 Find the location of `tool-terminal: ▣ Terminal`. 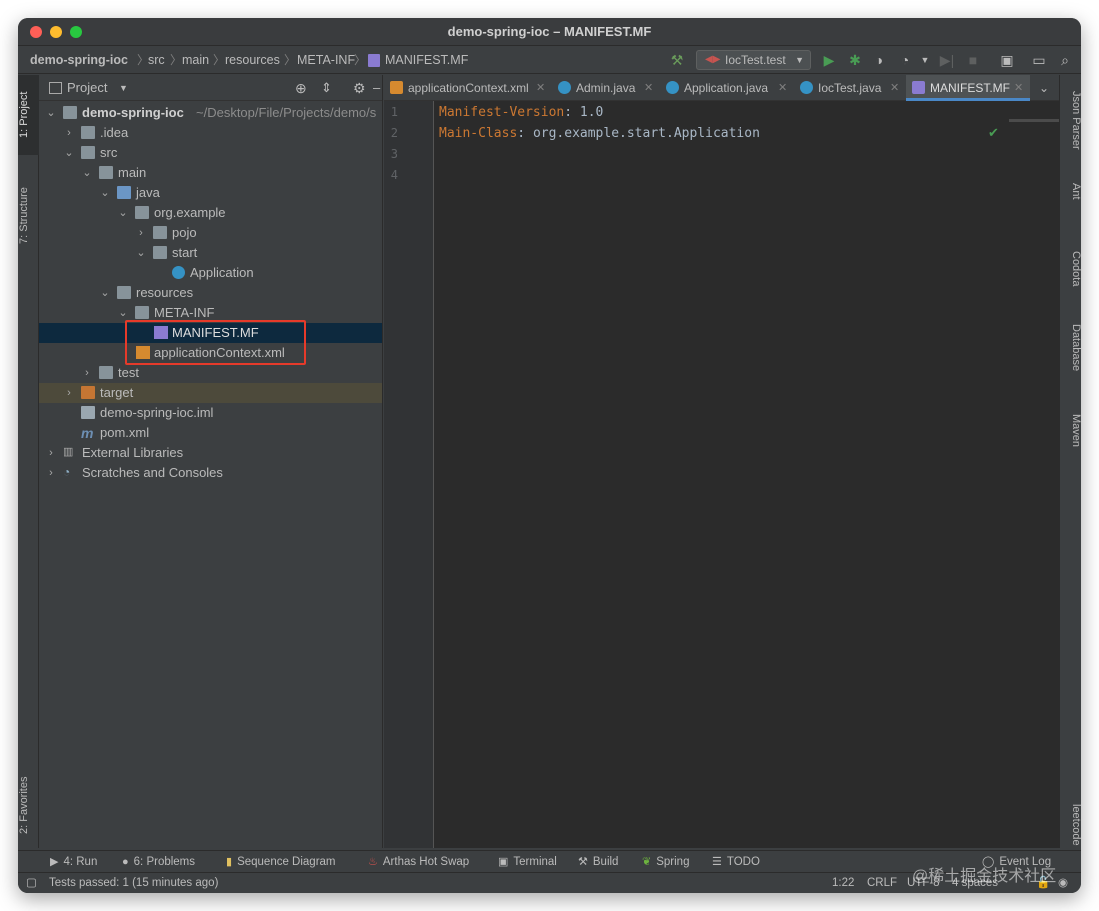

tool-terminal: ▣ Terminal is located at coordinates (527, 862).